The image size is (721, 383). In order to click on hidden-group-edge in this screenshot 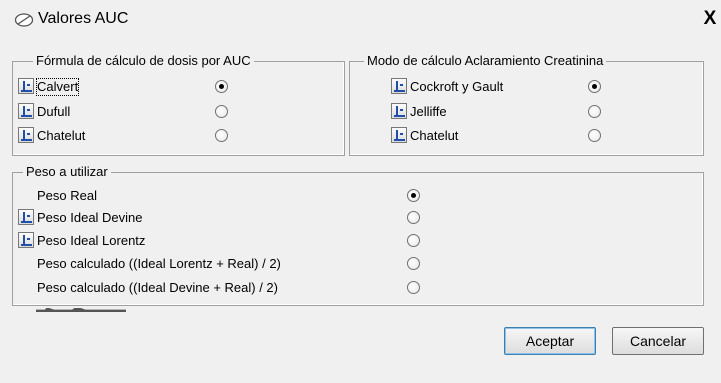, I will do `click(81, 310)`.